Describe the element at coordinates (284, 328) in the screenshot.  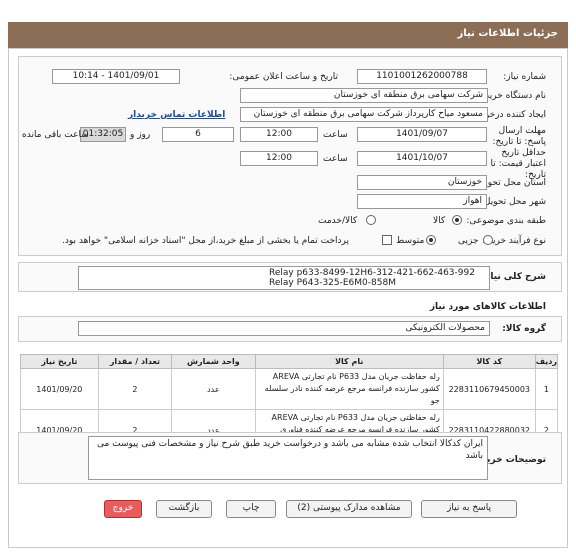
I see `goods-group-field: محصولات الکترونیکی` at that location.